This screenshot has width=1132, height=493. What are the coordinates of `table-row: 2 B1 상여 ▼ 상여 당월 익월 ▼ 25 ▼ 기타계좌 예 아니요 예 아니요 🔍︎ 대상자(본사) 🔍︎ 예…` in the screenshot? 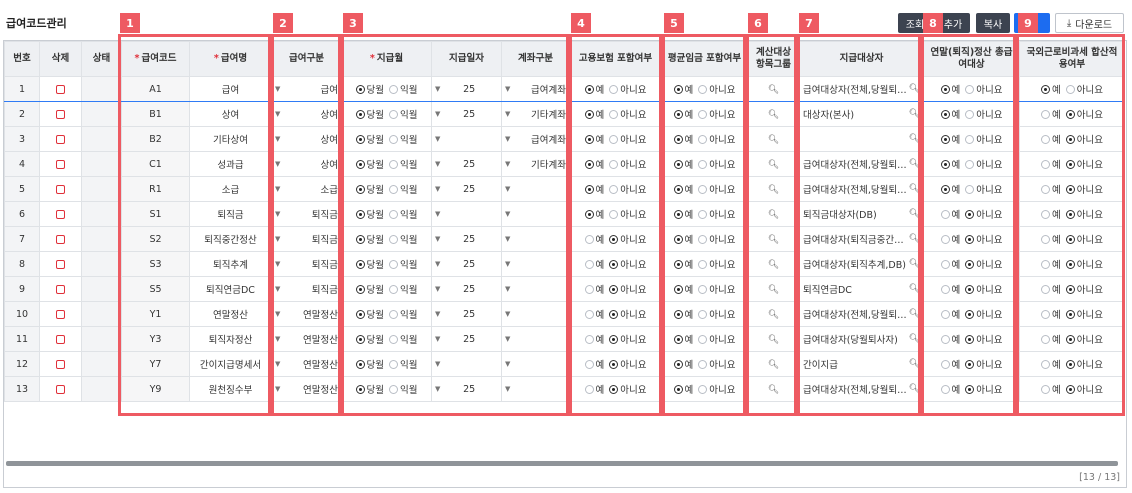 It's located at (564, 114).